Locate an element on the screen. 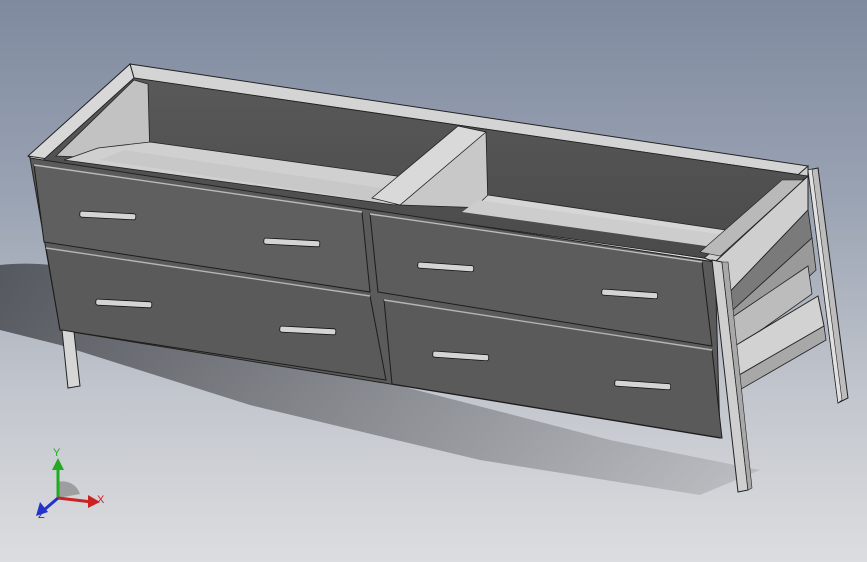  back-legs is located at coordinates (828, 285).